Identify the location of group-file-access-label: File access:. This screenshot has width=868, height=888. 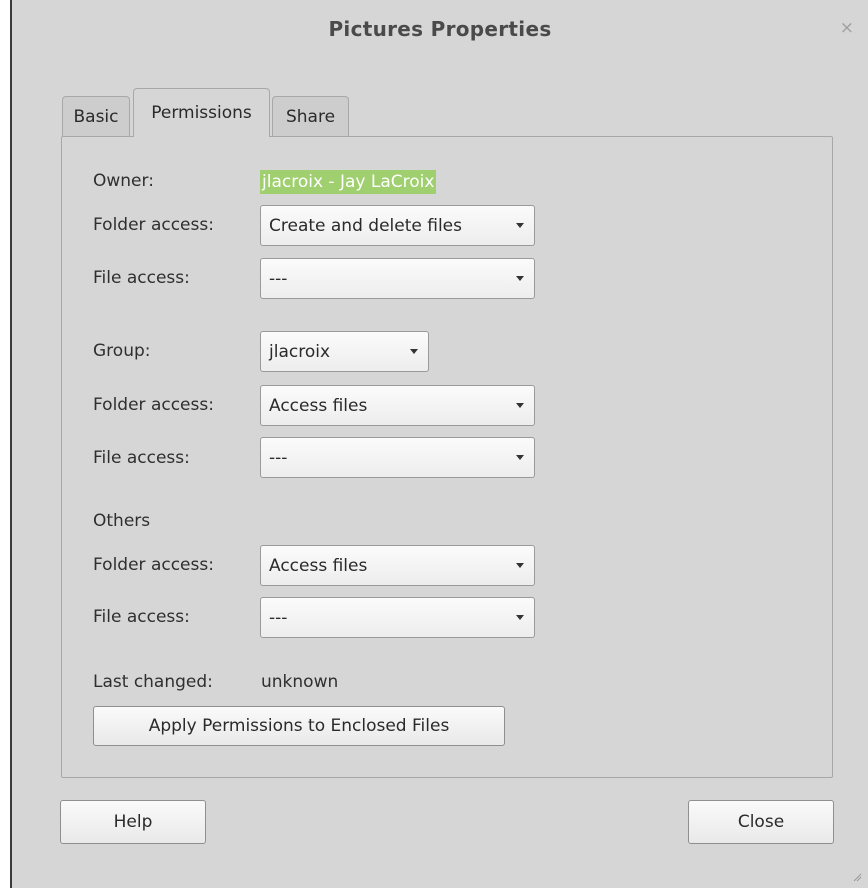
(141, 458).